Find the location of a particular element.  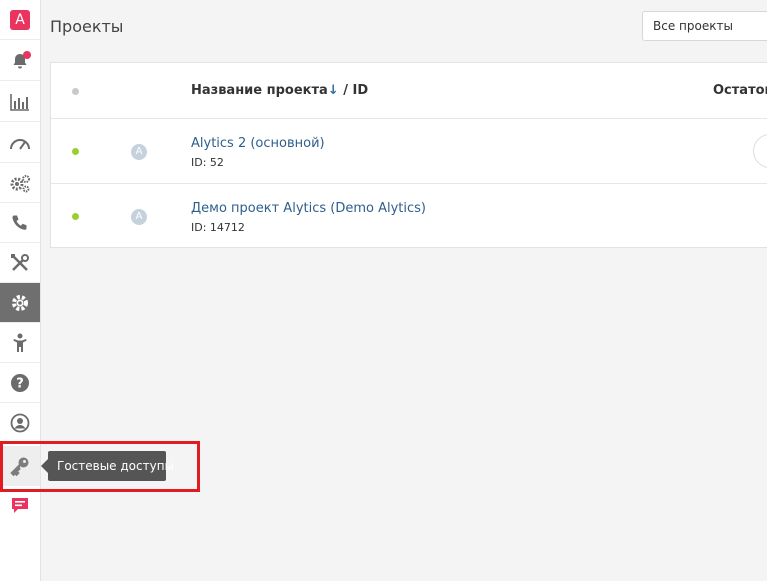

chat-icon is located at coordinates (20, 506).